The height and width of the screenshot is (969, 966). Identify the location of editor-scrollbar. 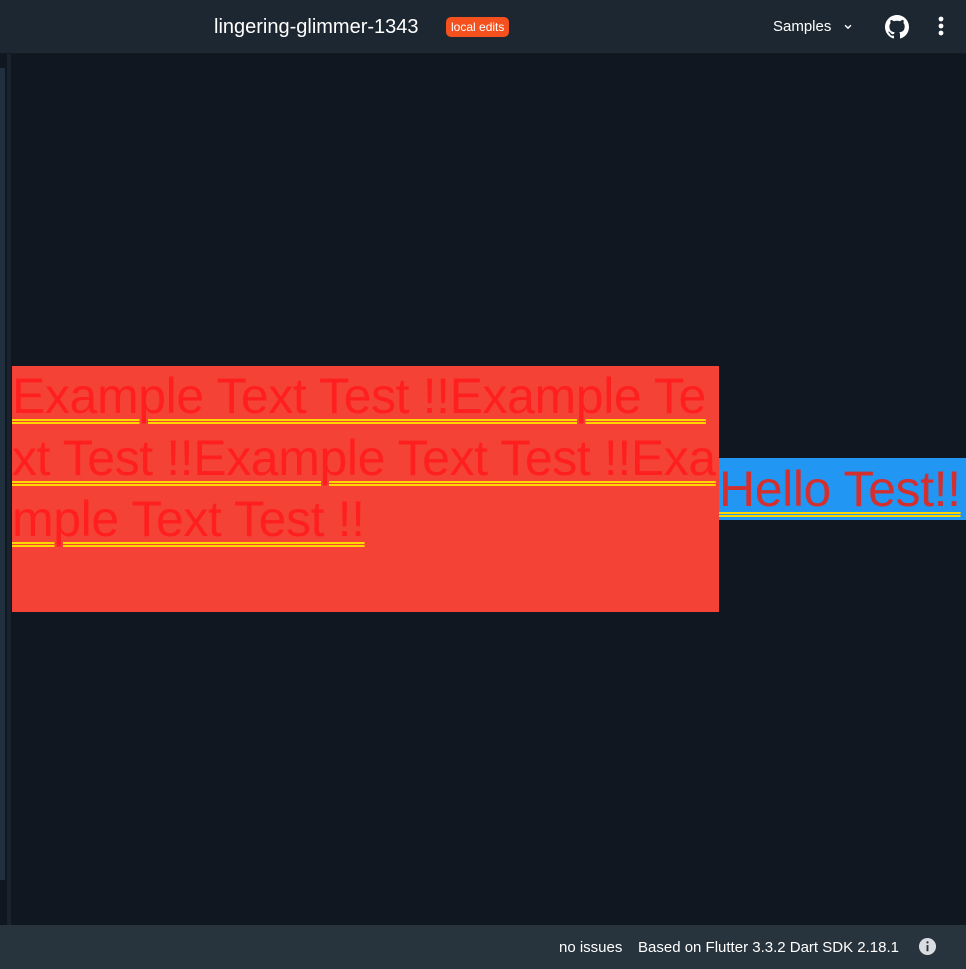
(2, 474).